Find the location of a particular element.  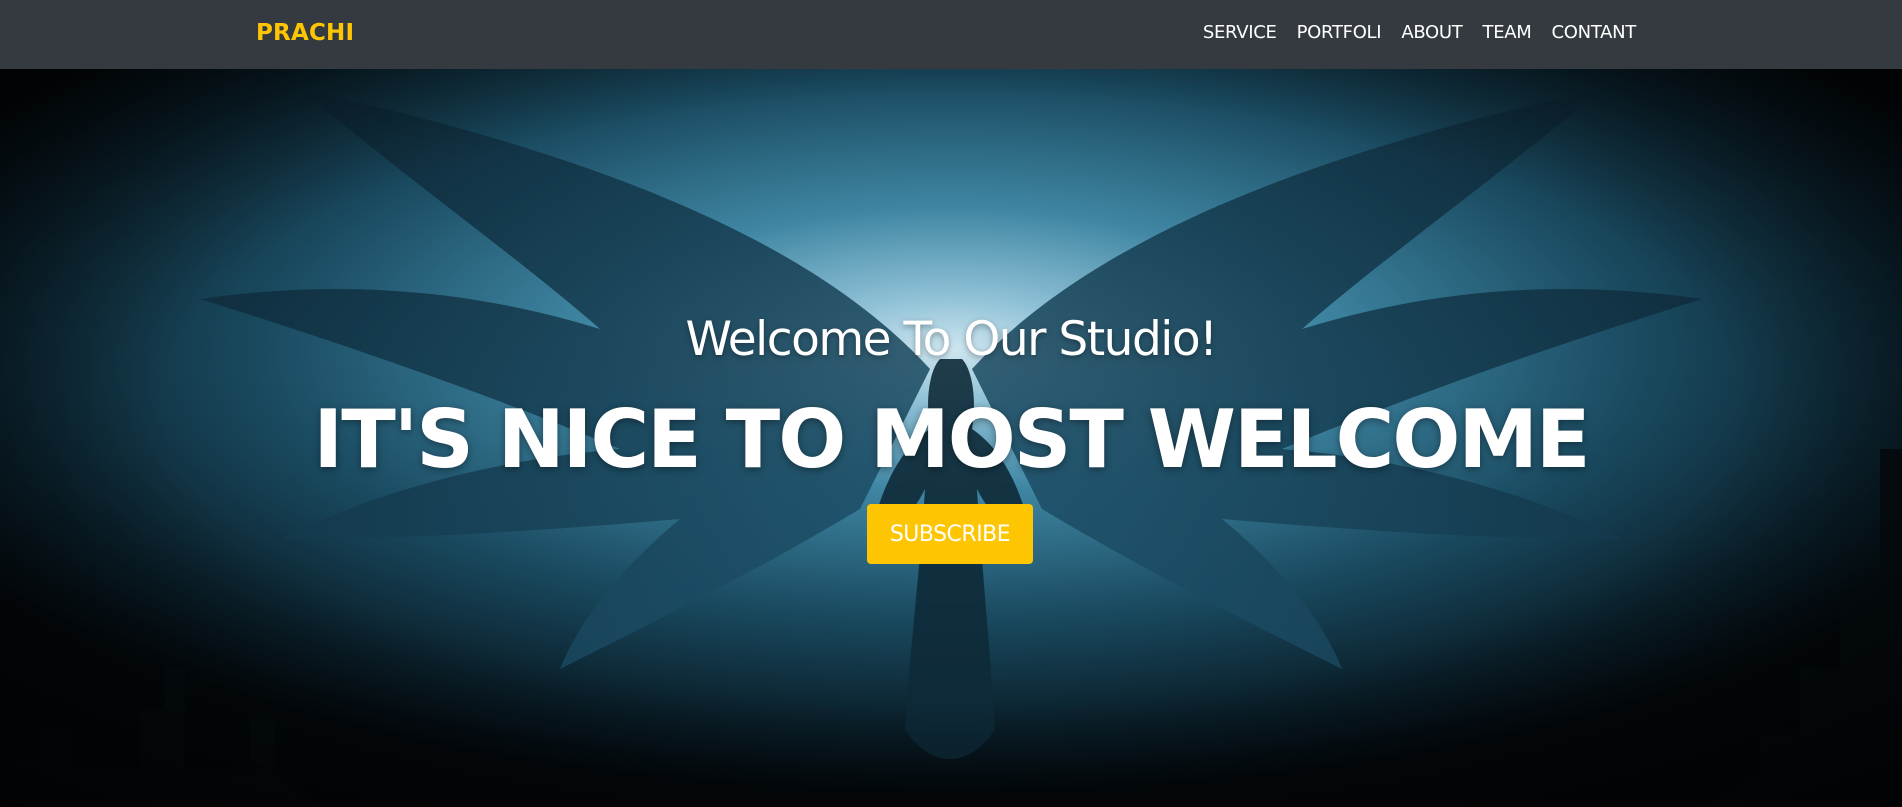

brand-logo: PRACHI is located at coordinates (305, 33).